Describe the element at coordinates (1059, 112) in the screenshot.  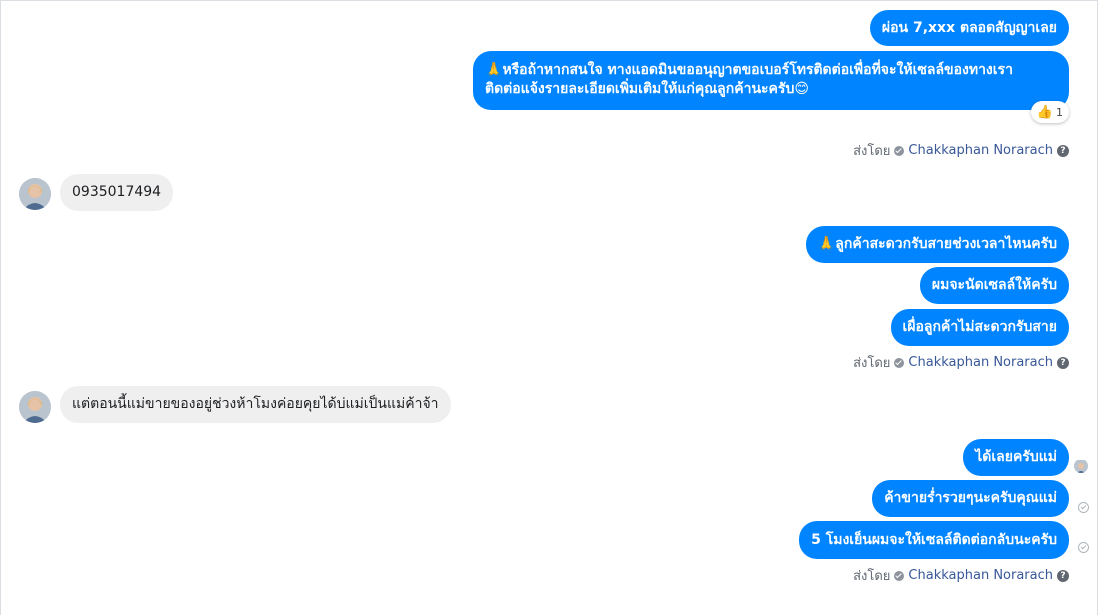
I see `reaction-count: 1` at that location.